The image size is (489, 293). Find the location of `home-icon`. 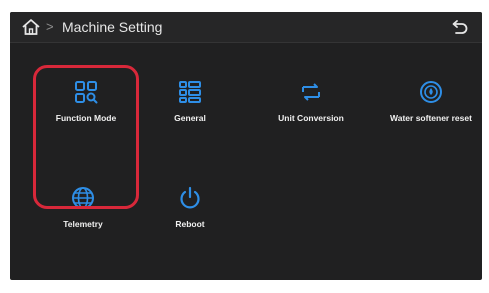

home-icon is located at coordinates (31, 27).